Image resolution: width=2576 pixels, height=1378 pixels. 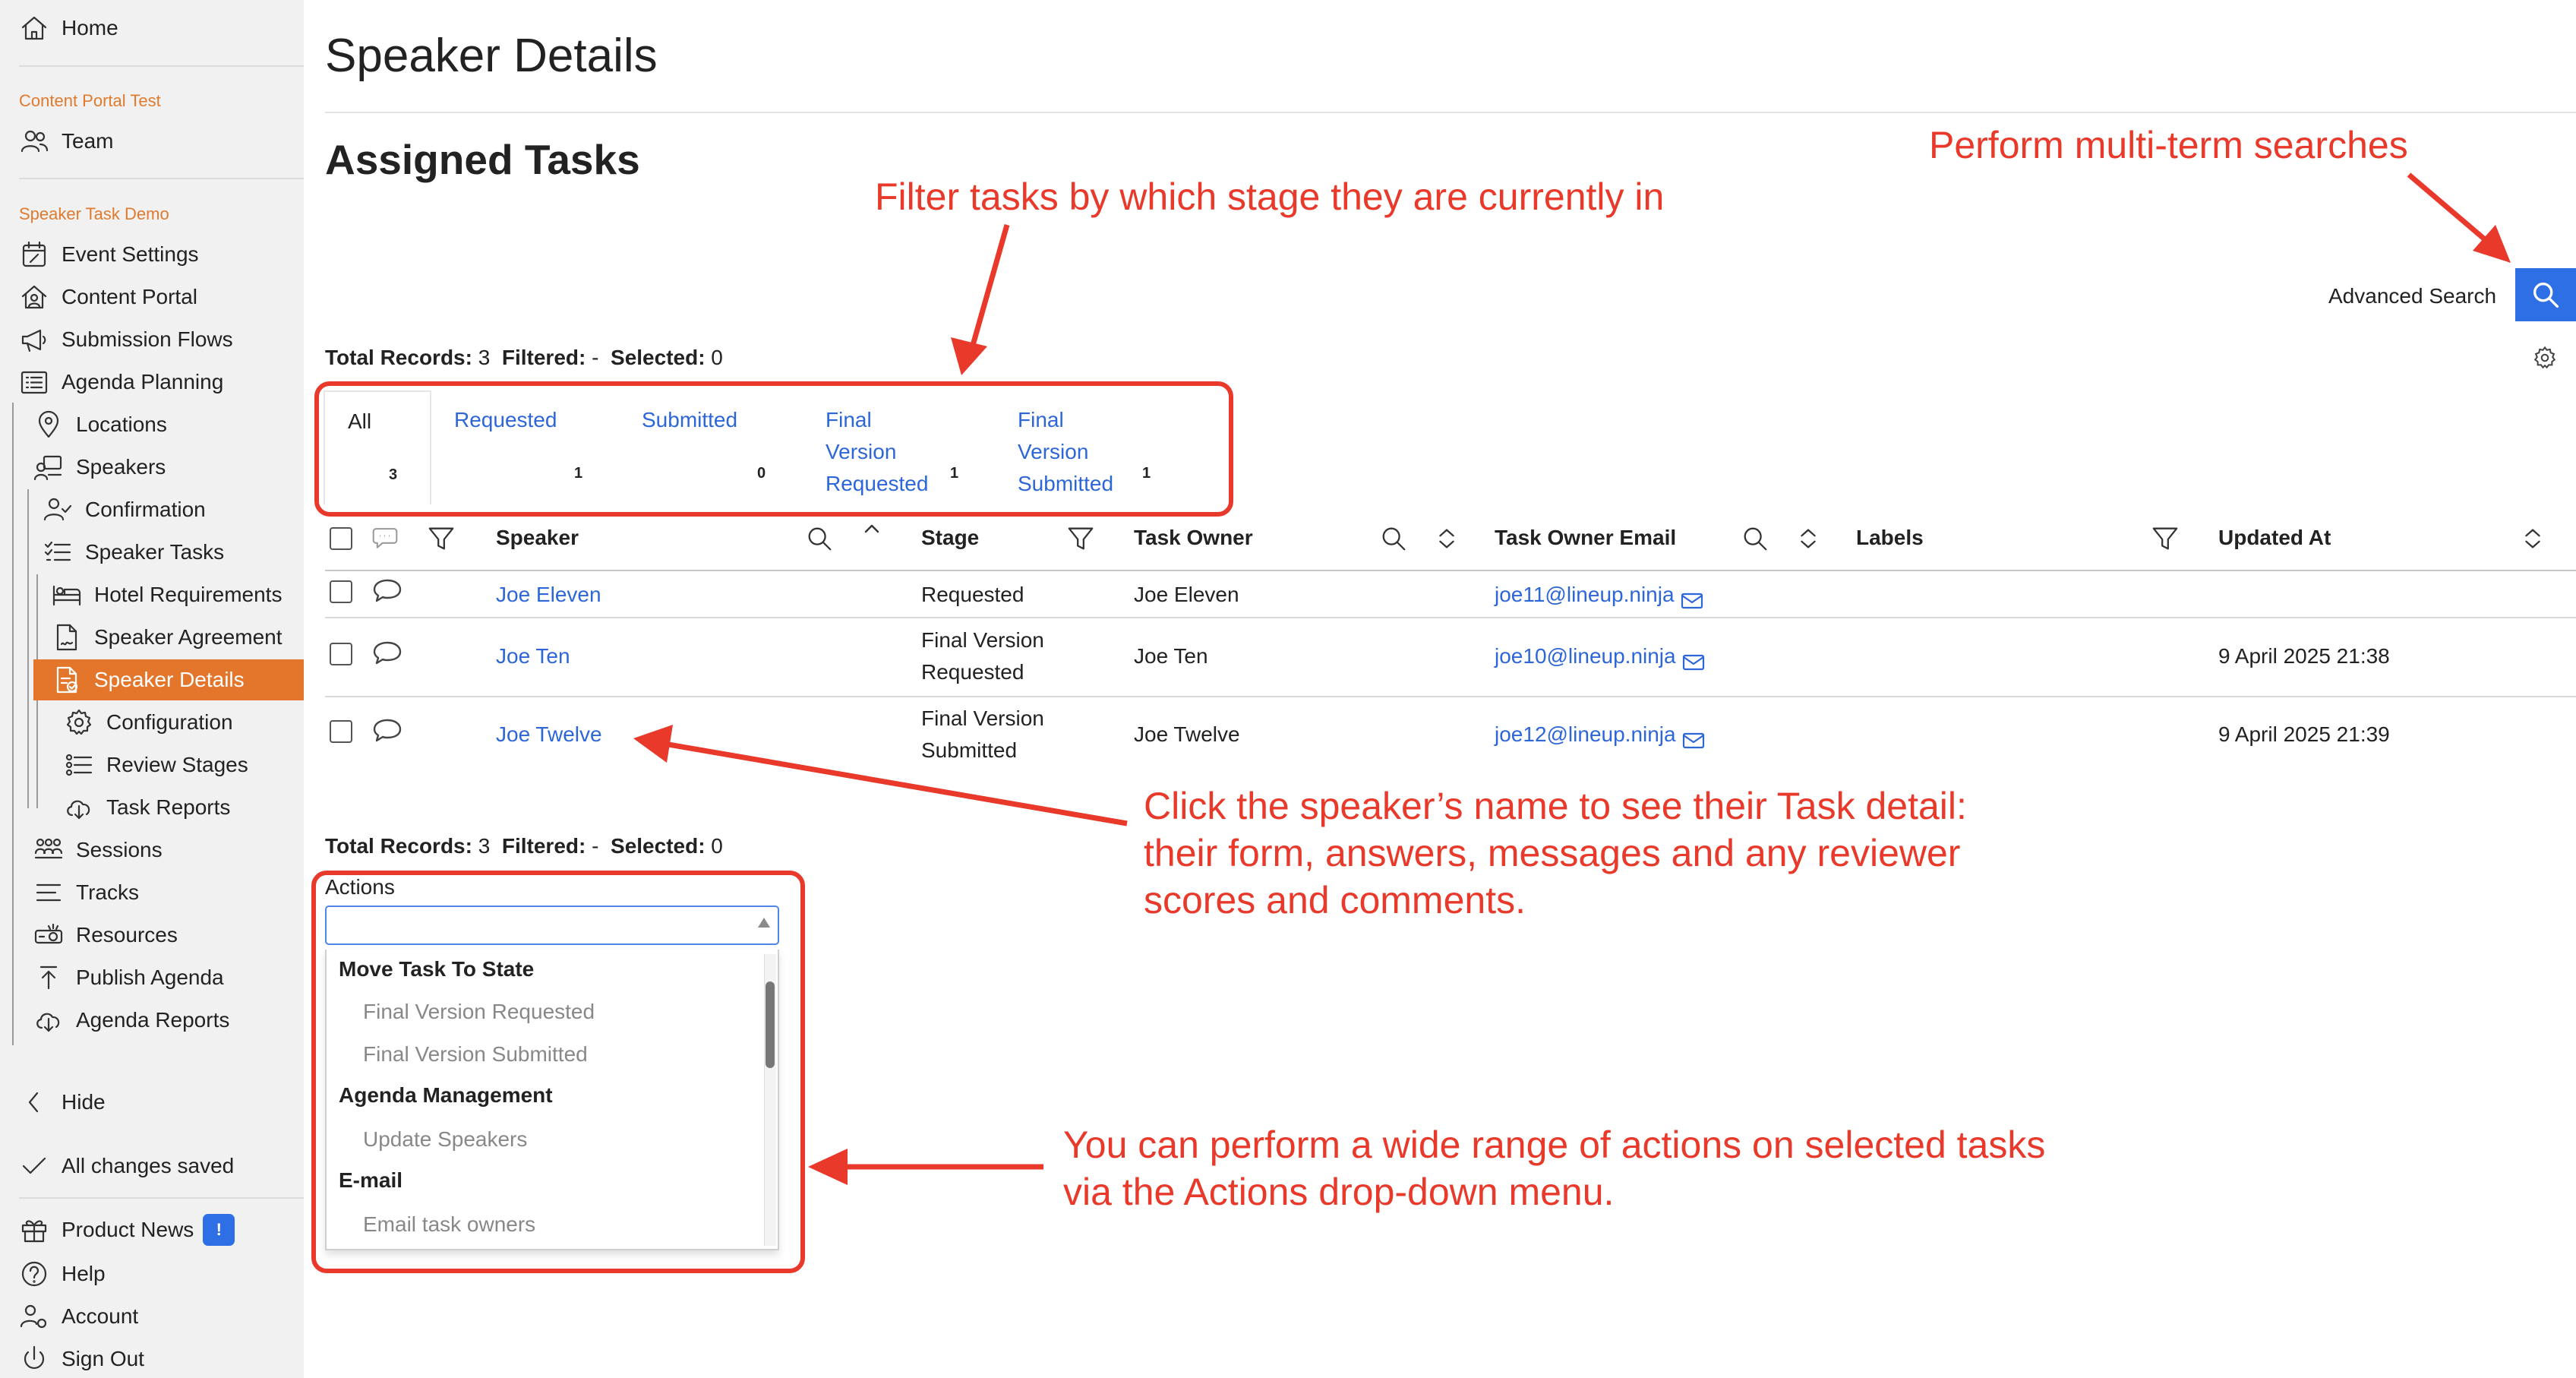 I want to click on records-summary-bottom: Total Records: 3 Filtered: - Selected: 0, so click(x=524, y=846).